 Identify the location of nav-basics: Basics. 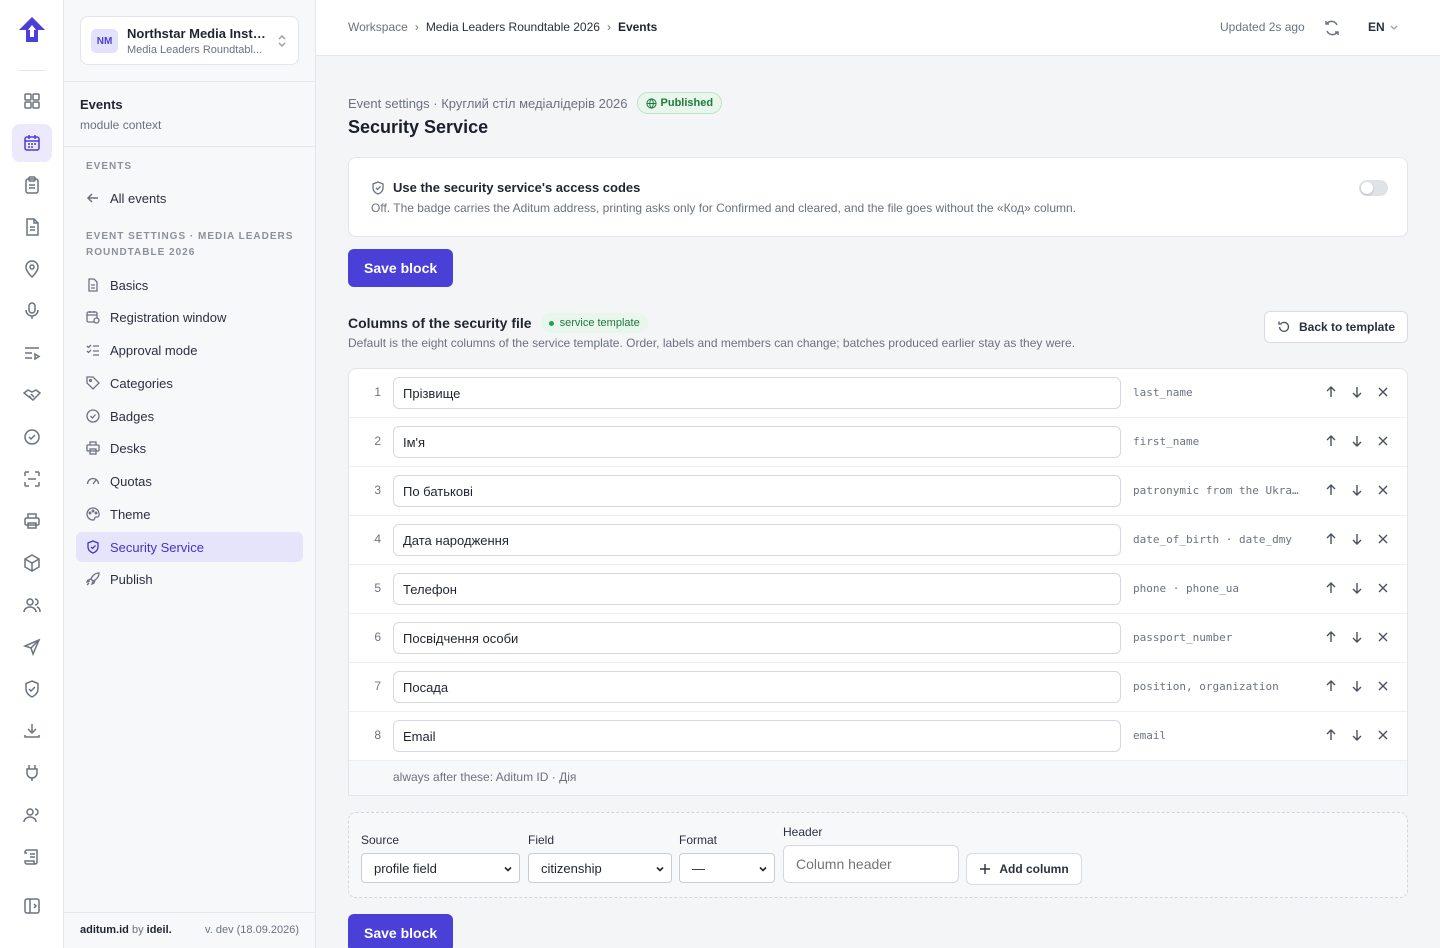
(189, 285).